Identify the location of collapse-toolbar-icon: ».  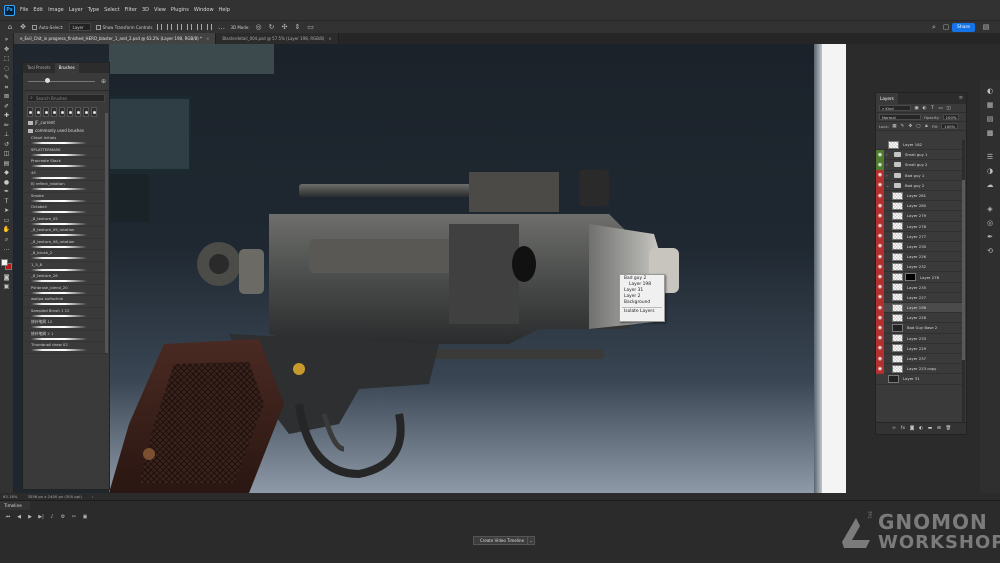
(6, 40).